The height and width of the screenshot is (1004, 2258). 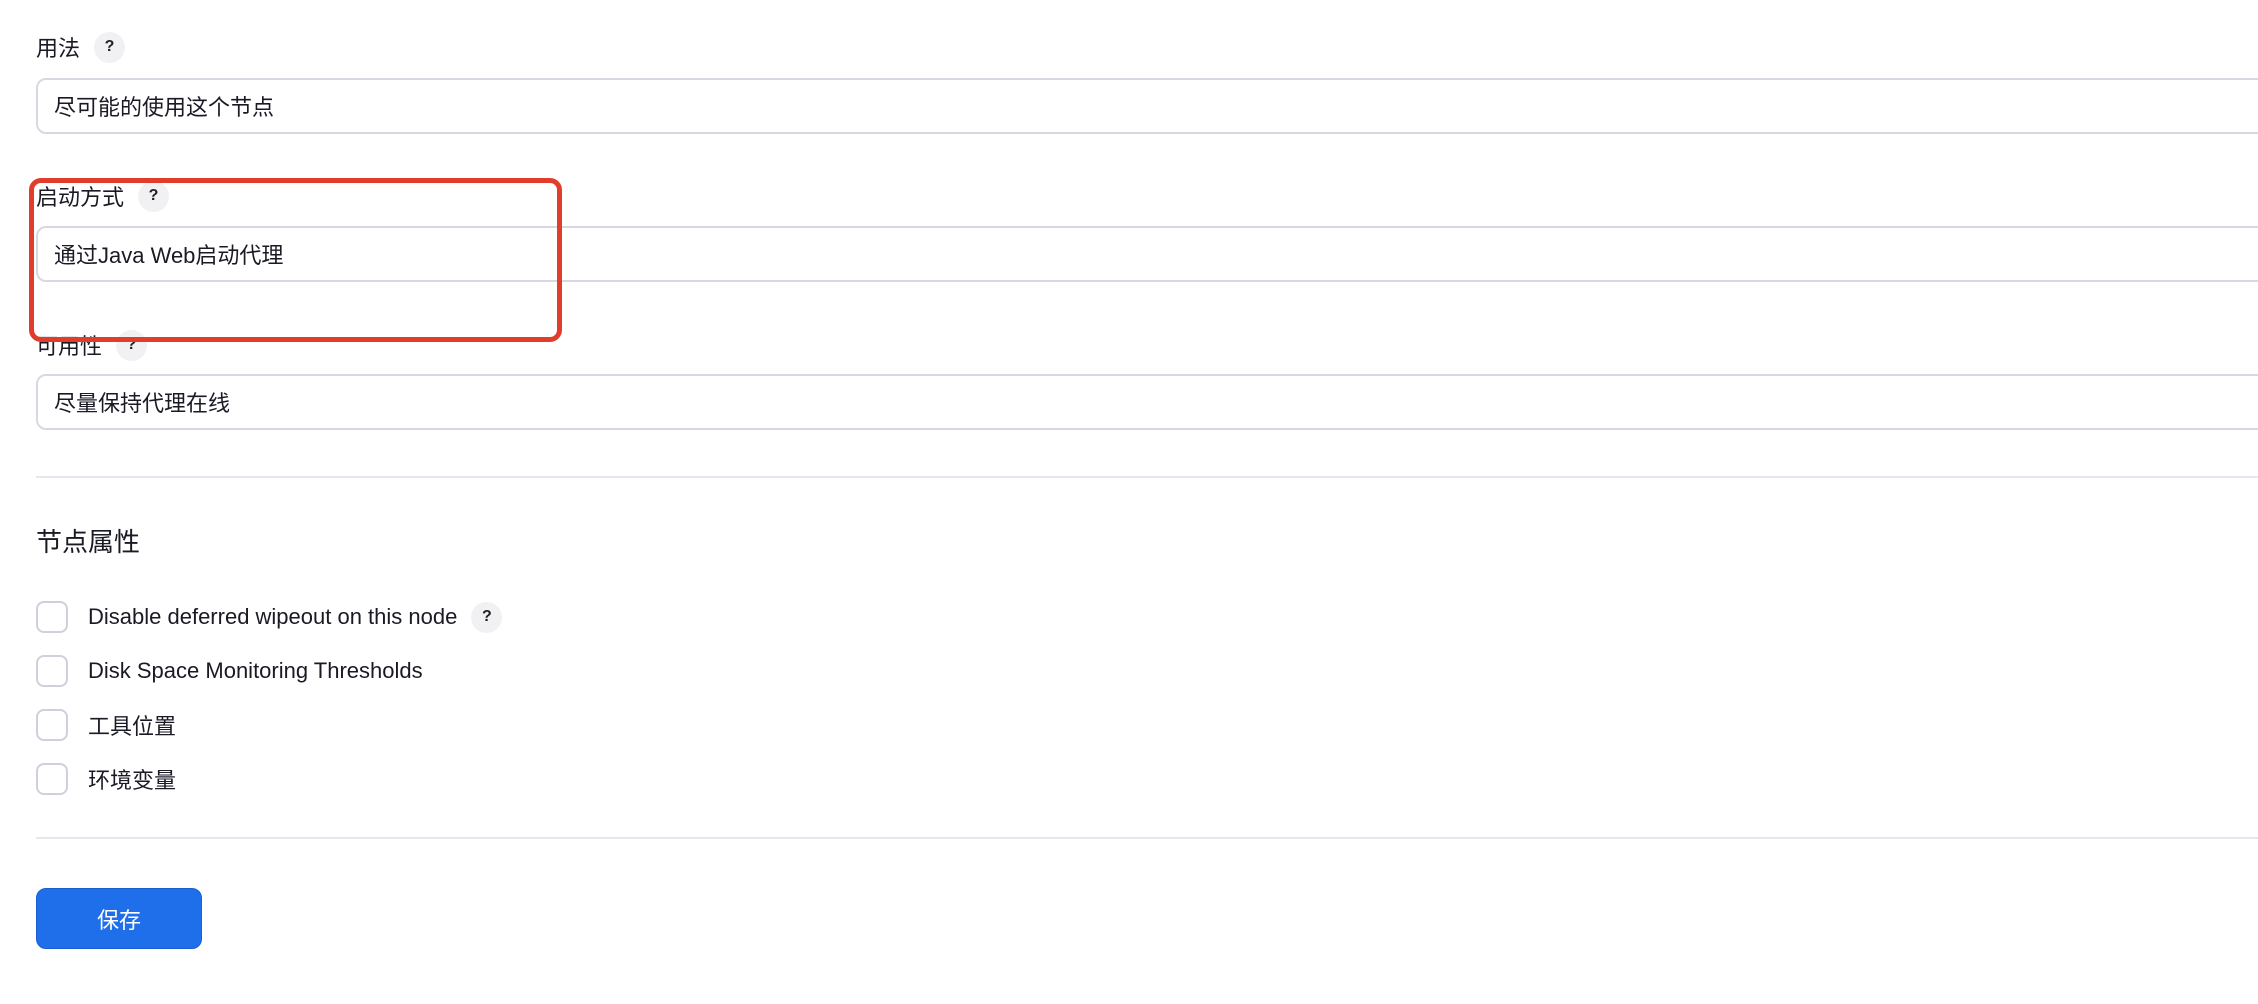 What do you see at coordinates (110, 47) in the screenshot?
I see `usage-help-icon: ?` at bounding box center [110, 47].